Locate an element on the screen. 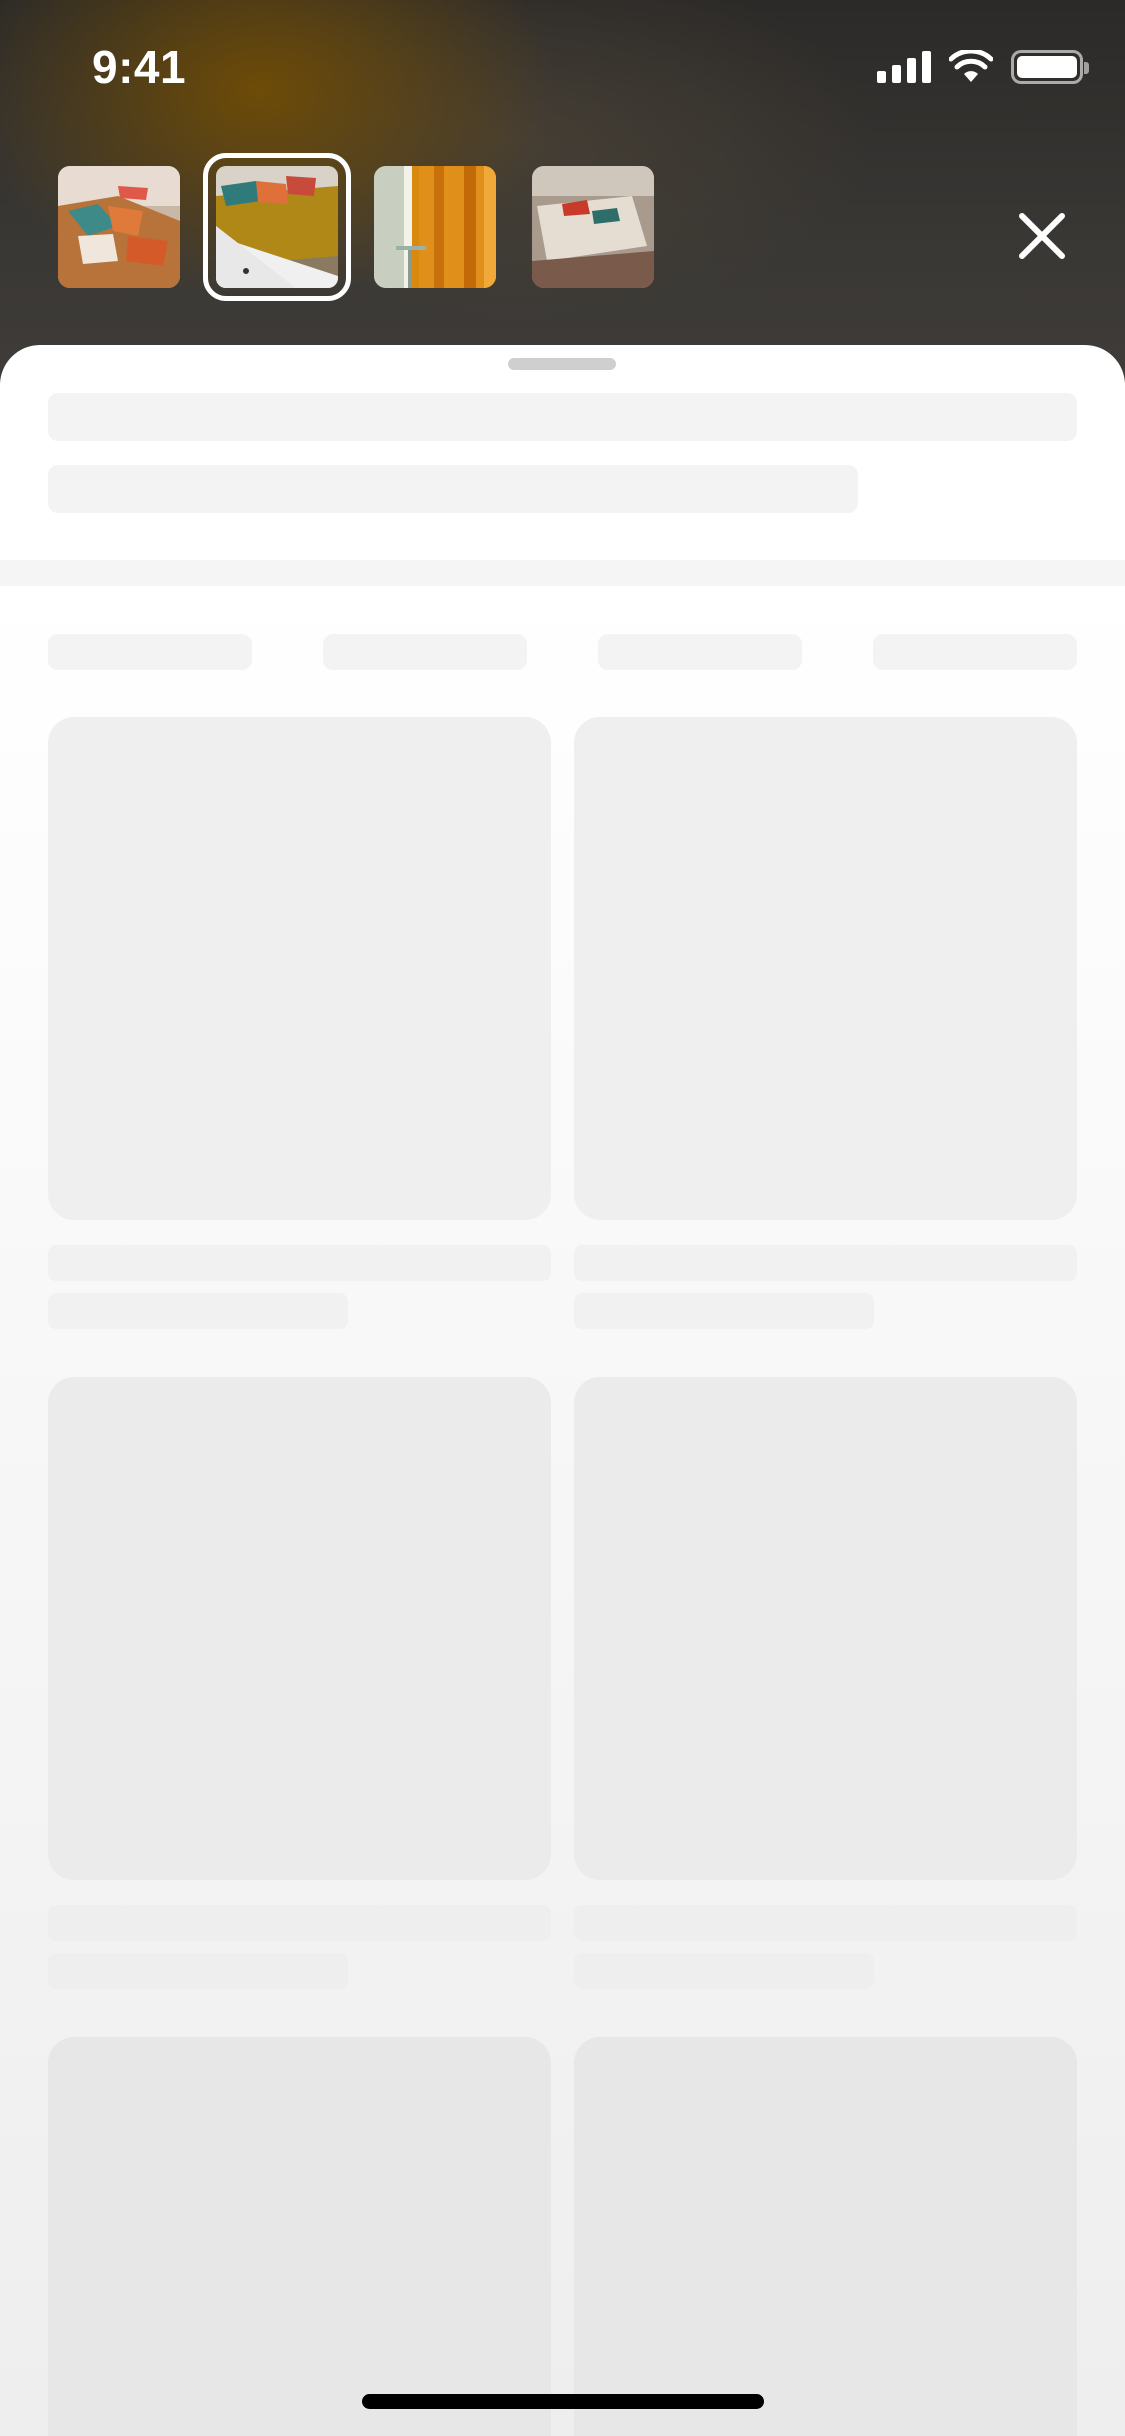 This screenshot has height=2436, width=1125. status-icons is located at coordinates (983, 67).